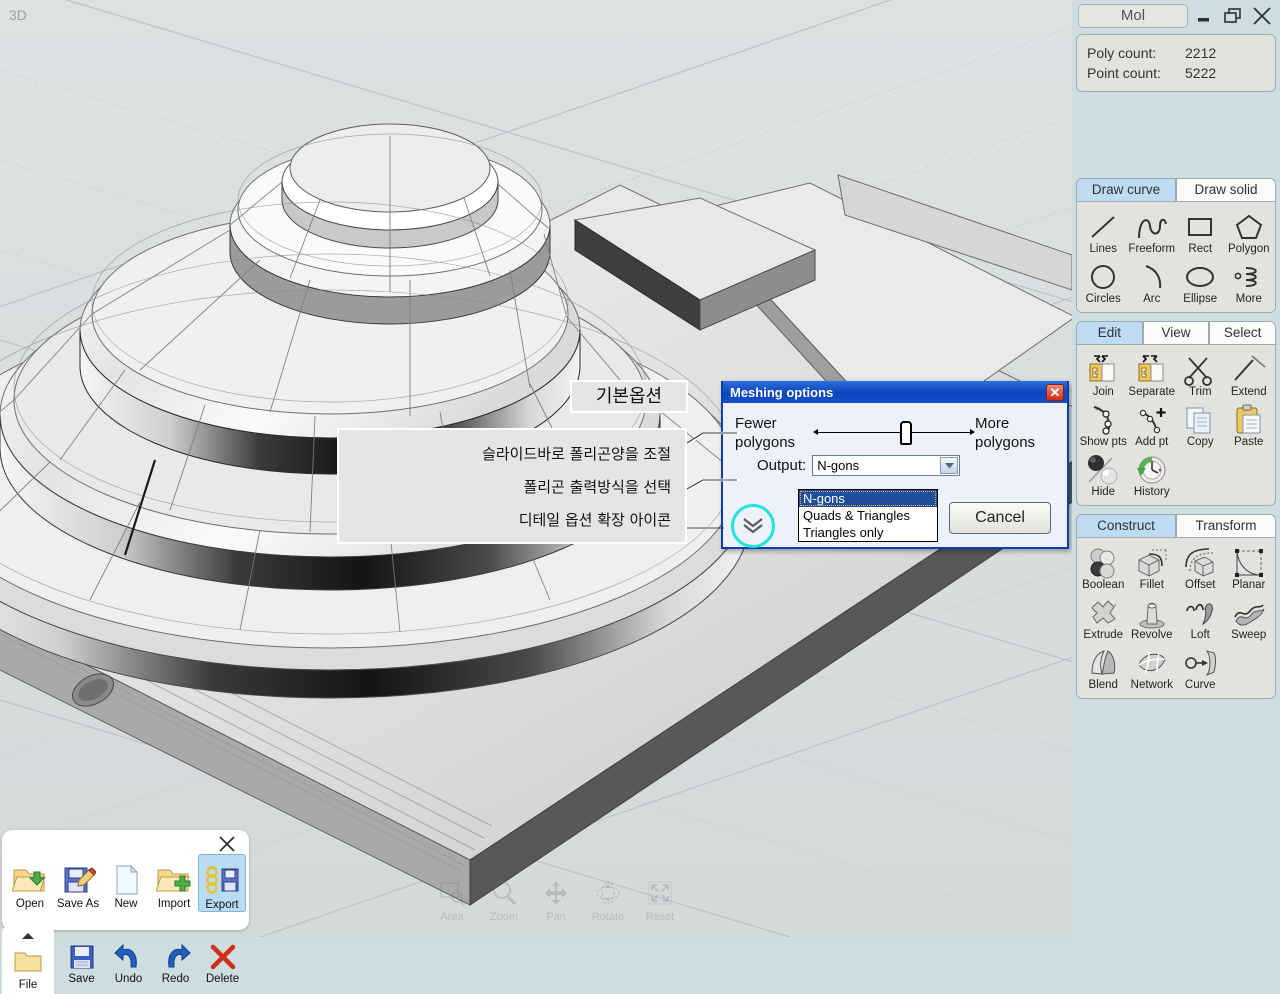 The image size is (1280, 994). I want to click on tool-trim: Trim, so click(1200, 376).